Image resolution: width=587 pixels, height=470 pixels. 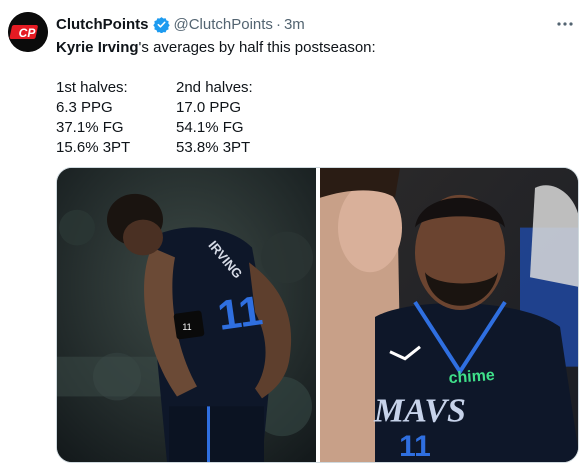 What do you see at coordinates (240, 312) in the screenshot?
I see `jersey-number-left: 11` at bounding box center [240, 312].